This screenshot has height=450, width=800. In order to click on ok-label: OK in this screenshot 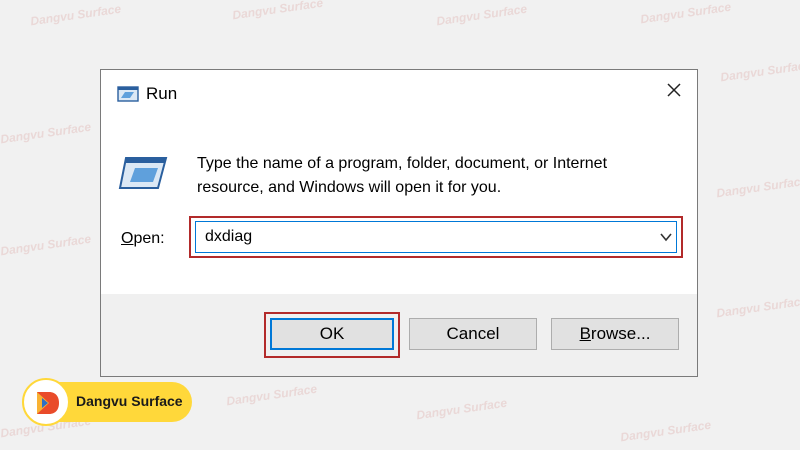, I will do `click(332, 333)`.